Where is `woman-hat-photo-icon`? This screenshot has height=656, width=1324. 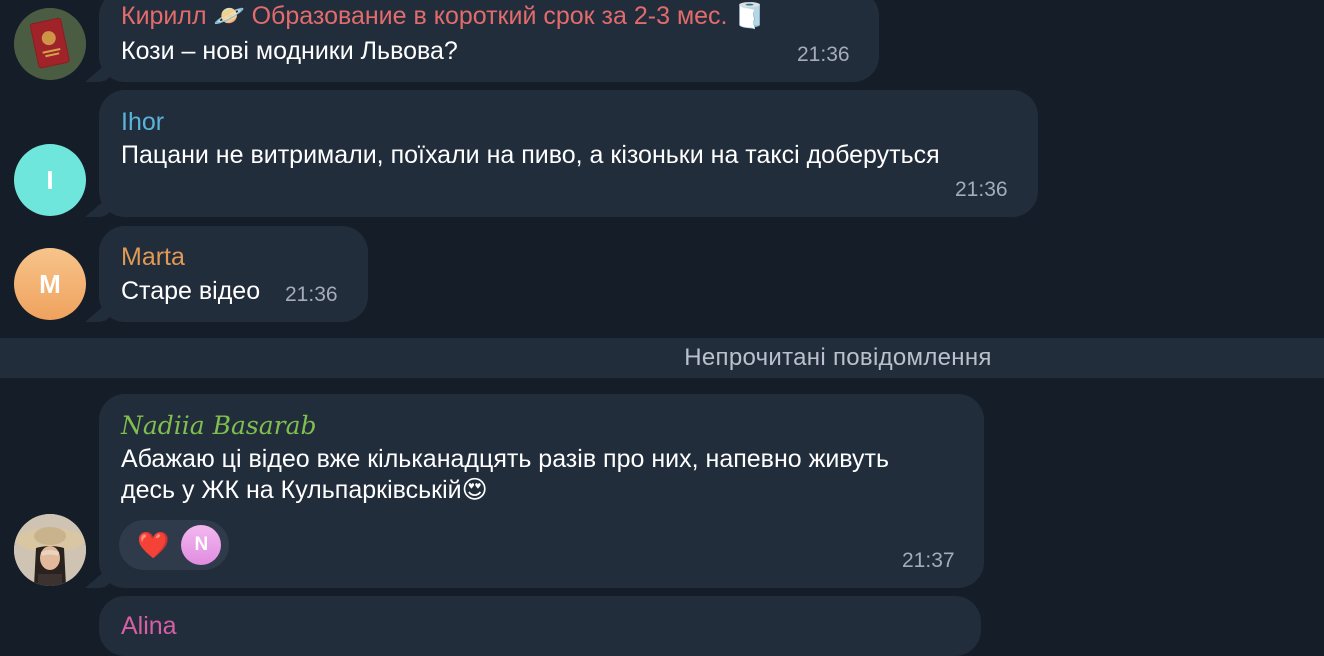 woman-hat-photo-icon is located at coordinates (50, 550).